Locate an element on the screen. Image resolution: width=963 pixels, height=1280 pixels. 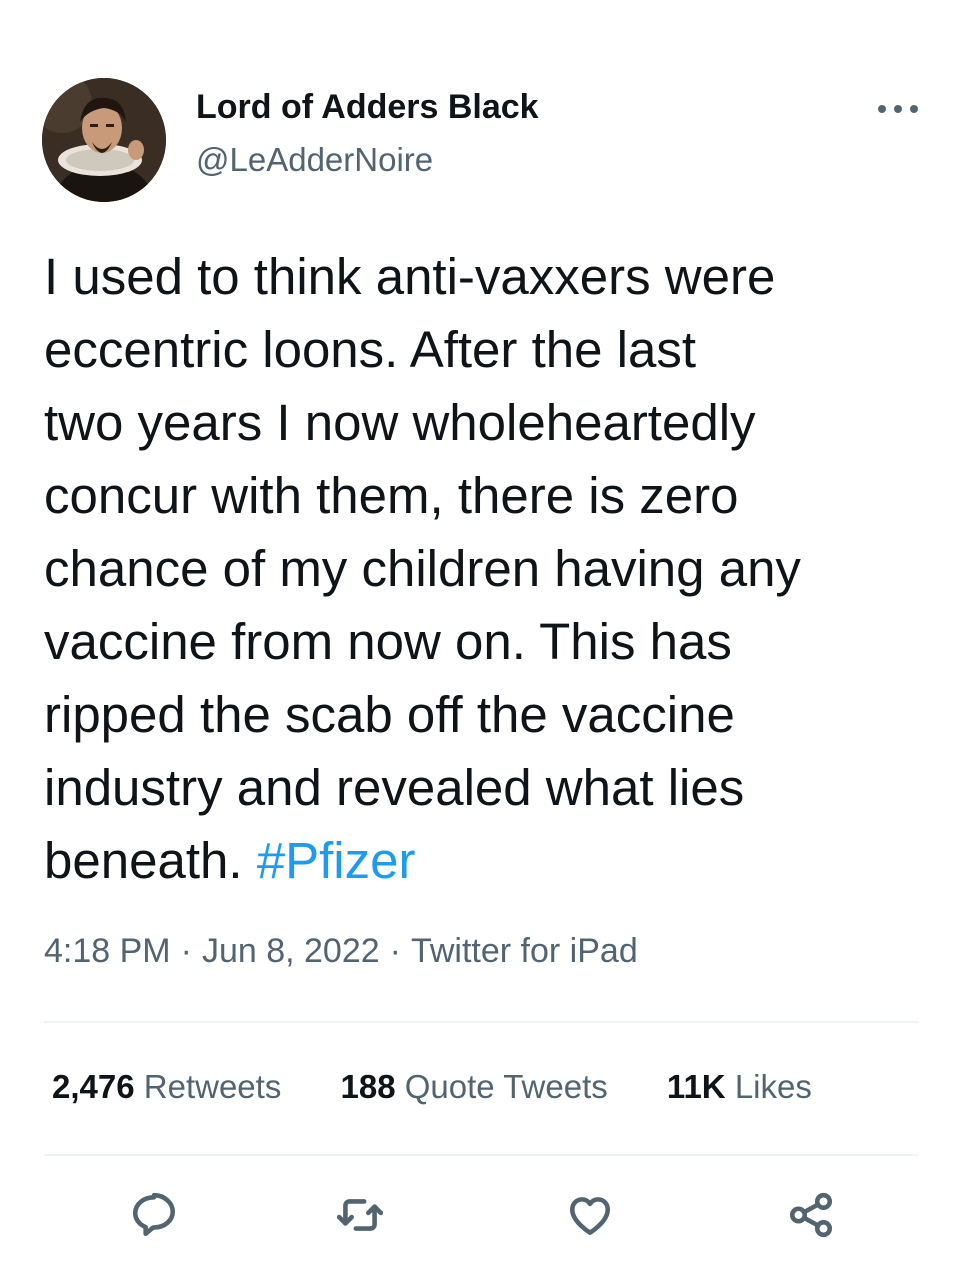
tweet-text-line: vaccine from now on. This has is located at coordinates (388, 641).